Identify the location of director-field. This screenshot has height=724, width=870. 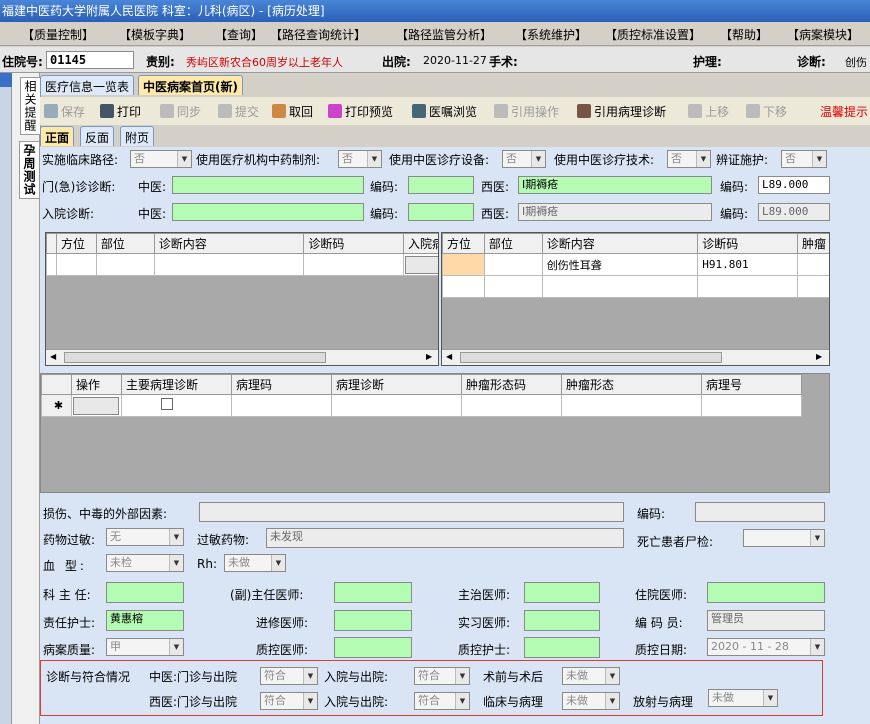
(145, 592).